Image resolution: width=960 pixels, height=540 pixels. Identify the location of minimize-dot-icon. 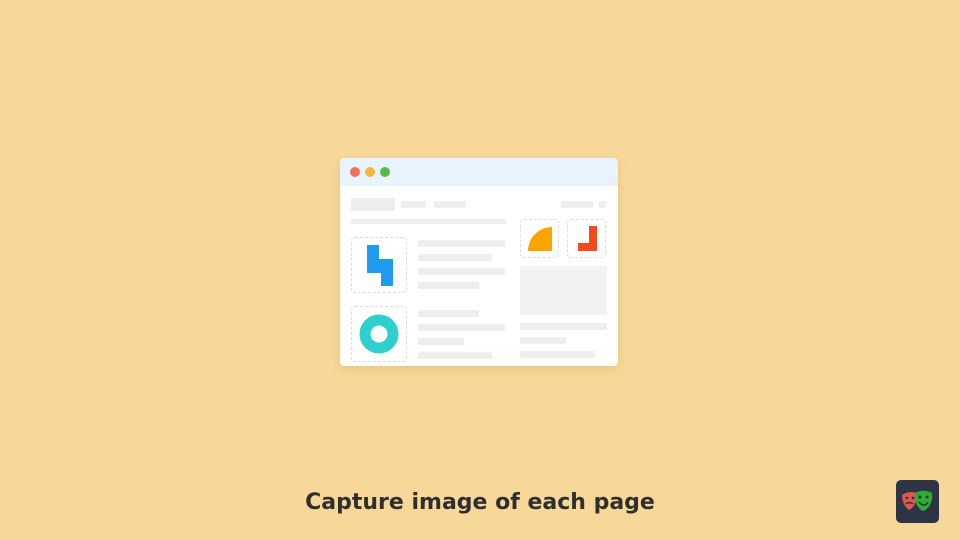
(370, 172).